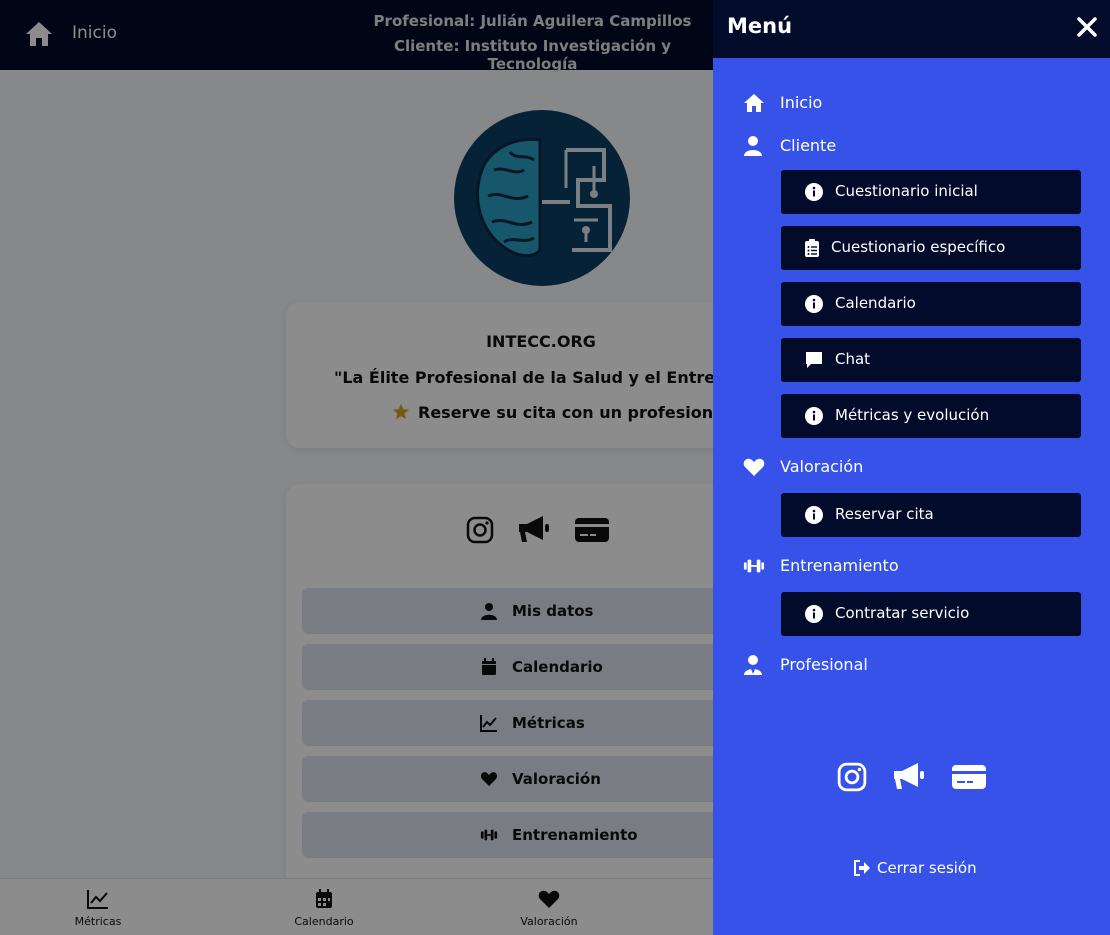 The image size is (1110, 935). I want to click on drawer-social-icons, so click(922, 778).